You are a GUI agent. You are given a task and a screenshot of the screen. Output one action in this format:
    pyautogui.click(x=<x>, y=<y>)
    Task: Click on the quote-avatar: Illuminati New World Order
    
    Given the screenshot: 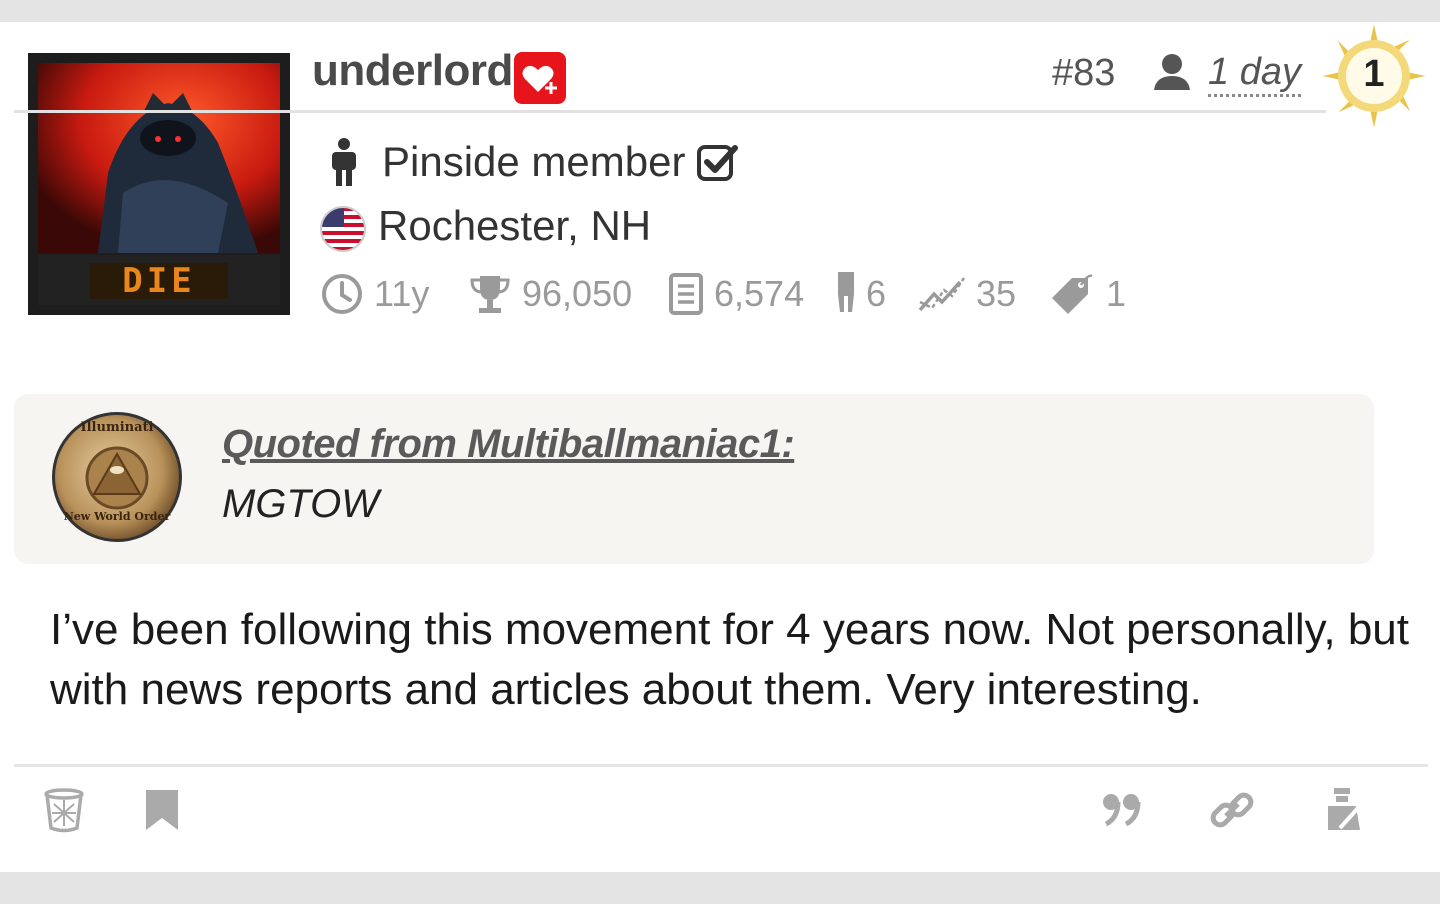 What is the action you would take?
    pyautogui.click(x=117, y=477)
    